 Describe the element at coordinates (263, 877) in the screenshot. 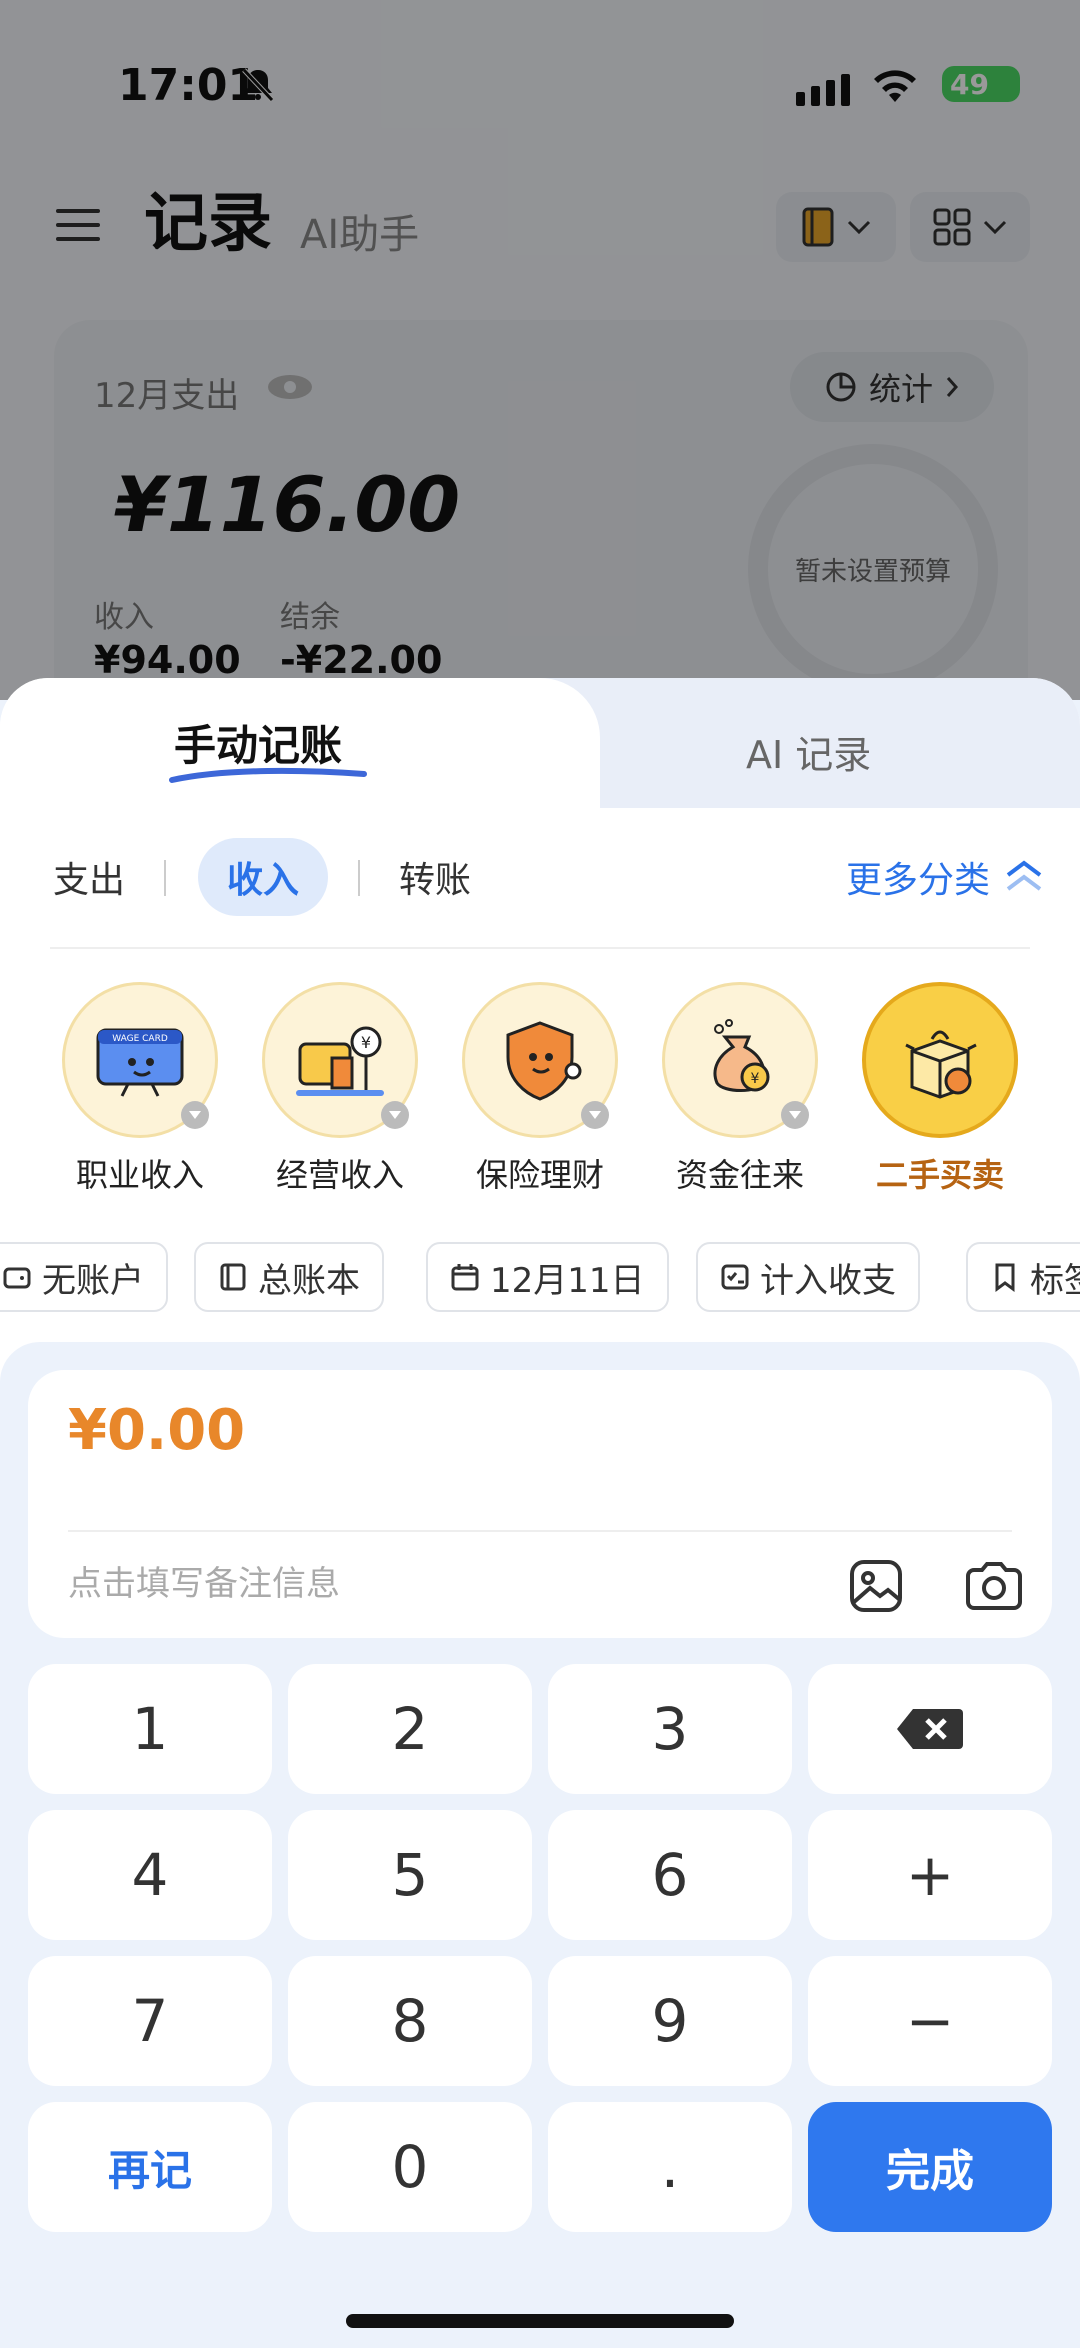

I see `type-income: 收入` at that location.